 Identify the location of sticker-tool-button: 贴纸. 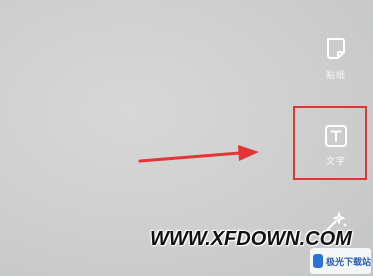
(336, 58).